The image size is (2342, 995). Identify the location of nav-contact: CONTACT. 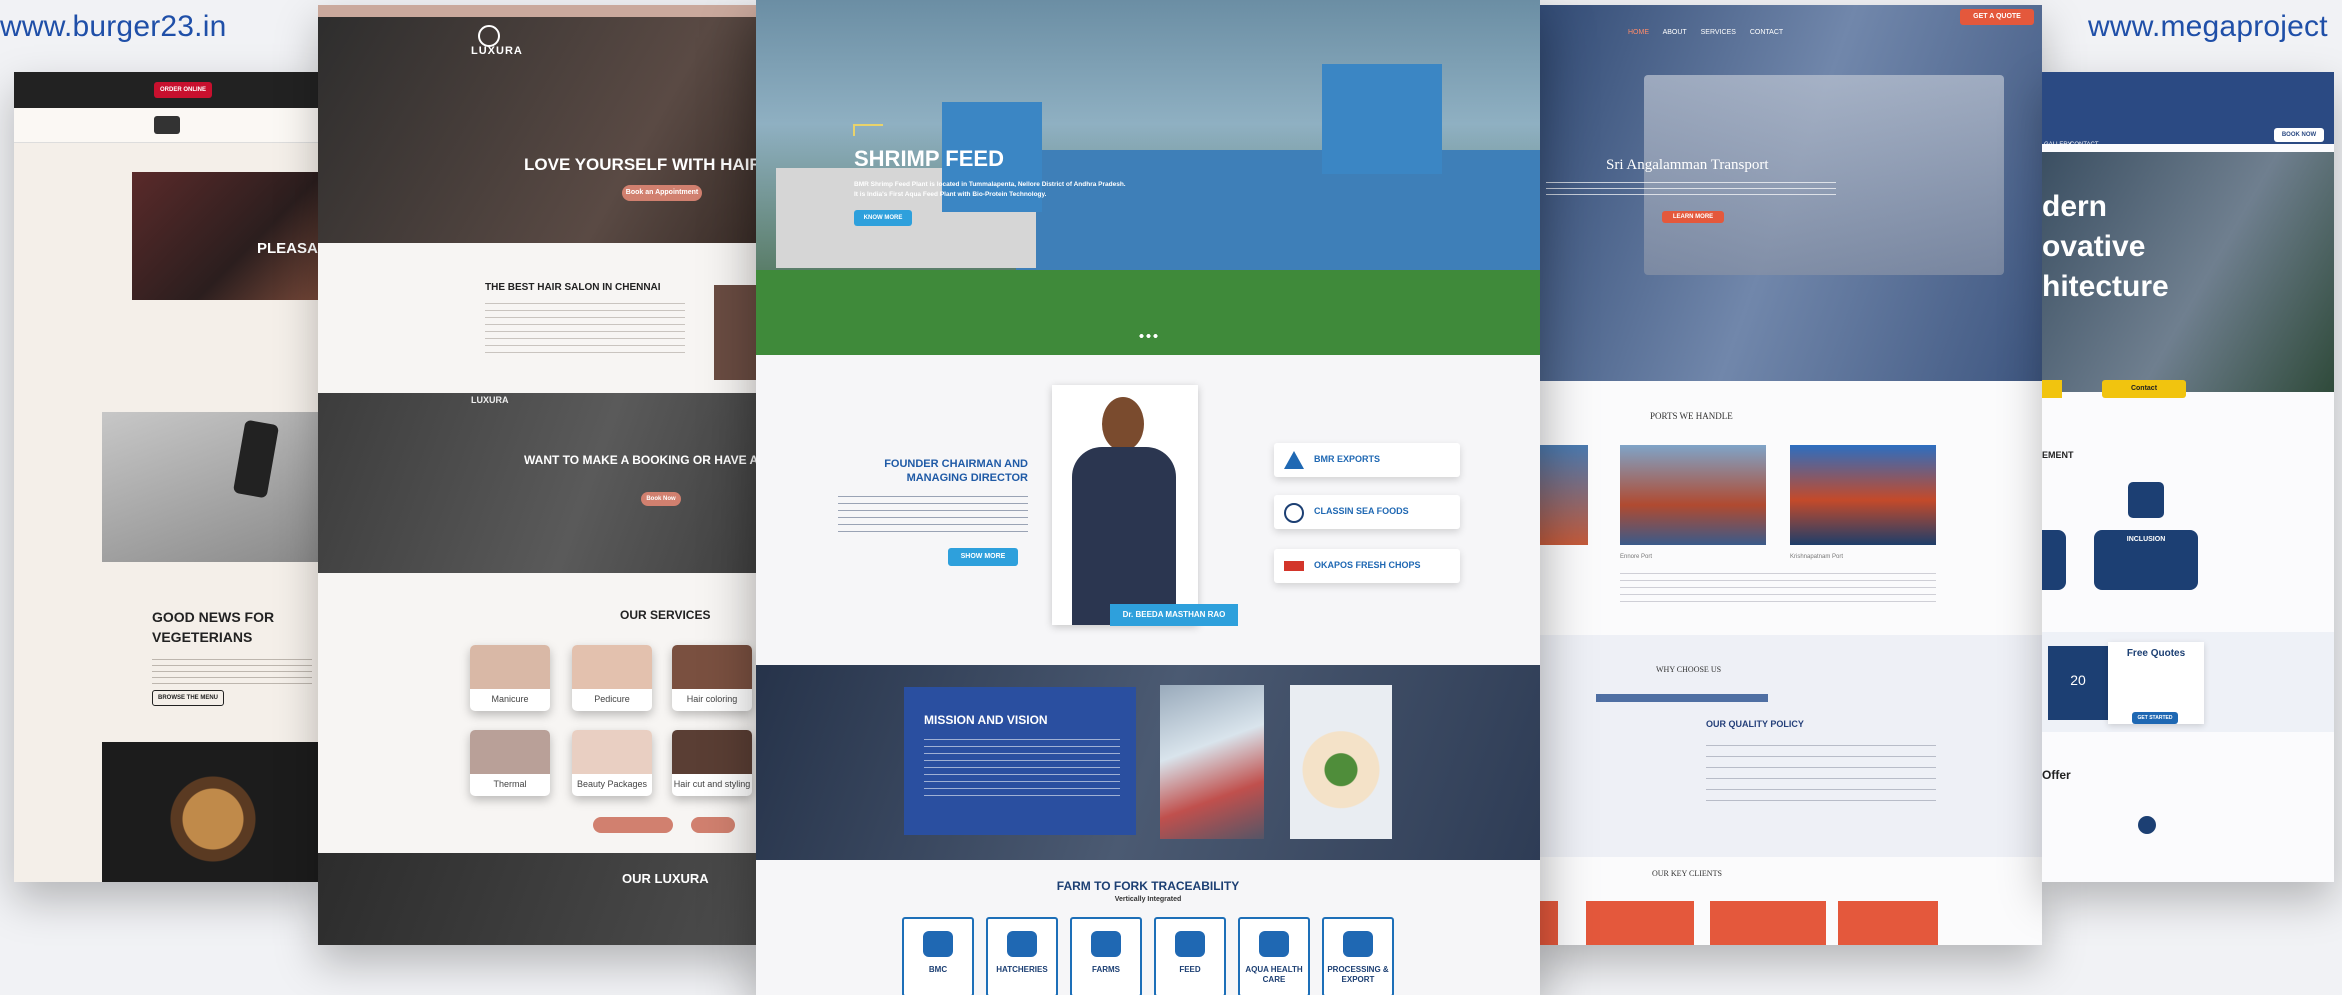
(1766, 32).